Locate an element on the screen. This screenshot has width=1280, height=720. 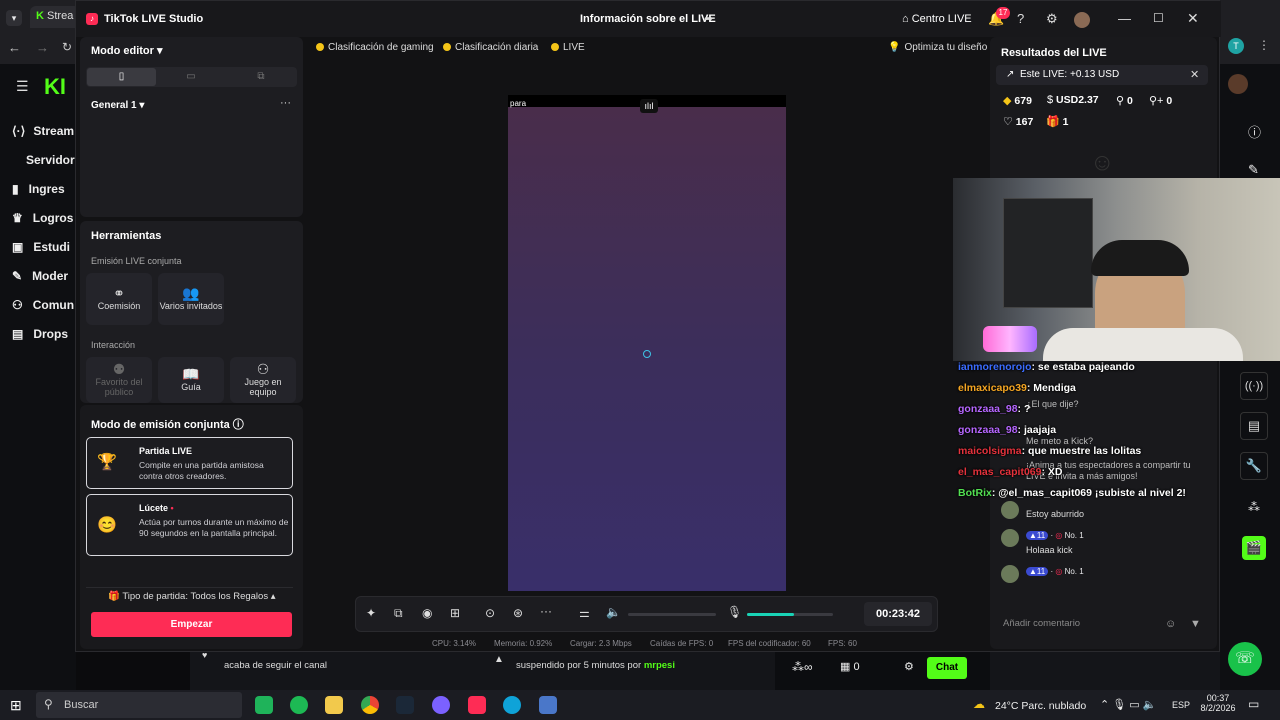
more-options-icon: ··· is located at coordinates (285, 103).